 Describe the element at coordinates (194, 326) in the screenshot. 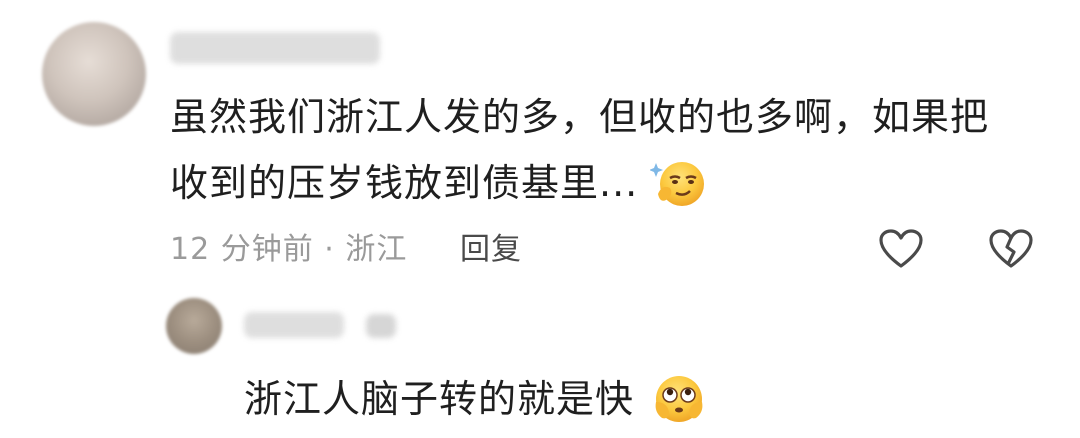

I see `reply-avatar` at that location.